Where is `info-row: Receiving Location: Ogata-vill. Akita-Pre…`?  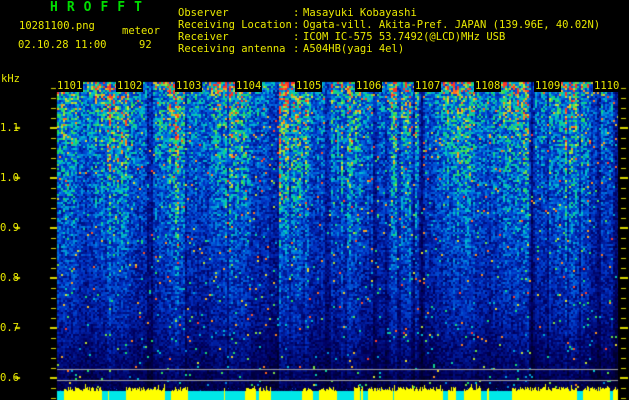 info-row: Receiving Location: Ogata-vill. Akita-Pre… is located at coordinates (389, 25).